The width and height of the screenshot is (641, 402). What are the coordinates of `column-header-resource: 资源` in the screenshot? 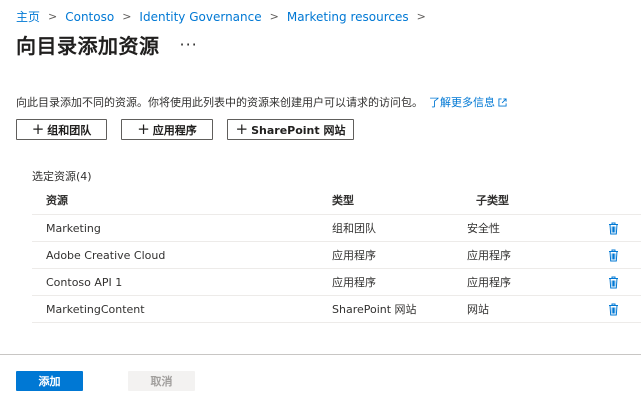 It's located at (57, 200).